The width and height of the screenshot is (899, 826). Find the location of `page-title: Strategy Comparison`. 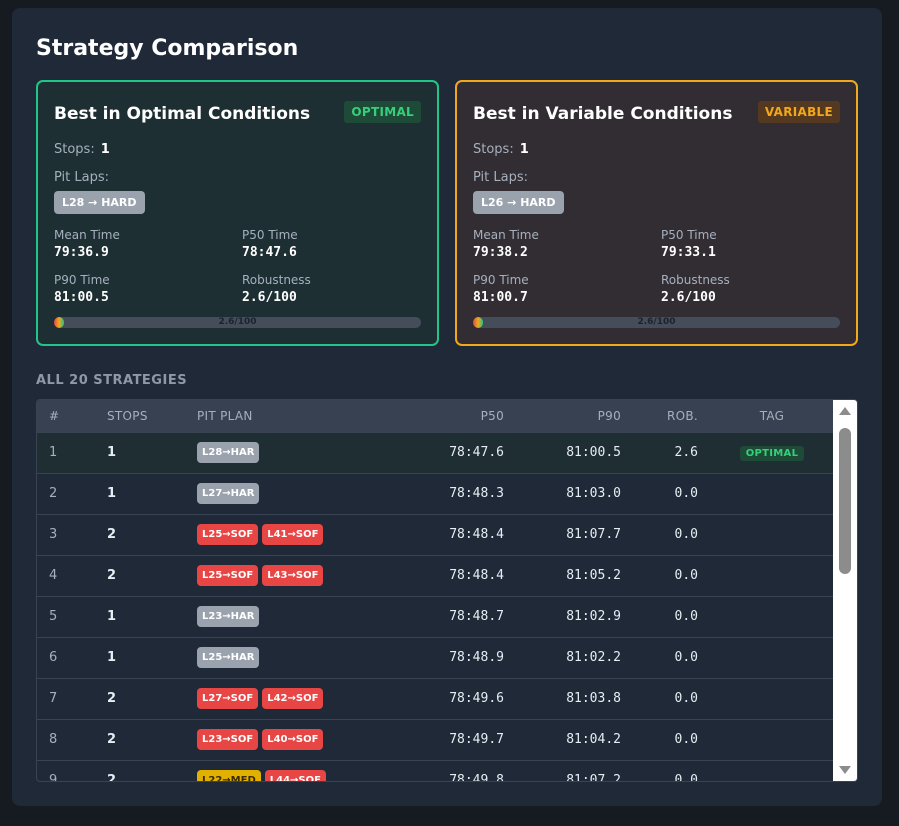

page-title: Strategy Comparison is located at coordinates (167, 48).